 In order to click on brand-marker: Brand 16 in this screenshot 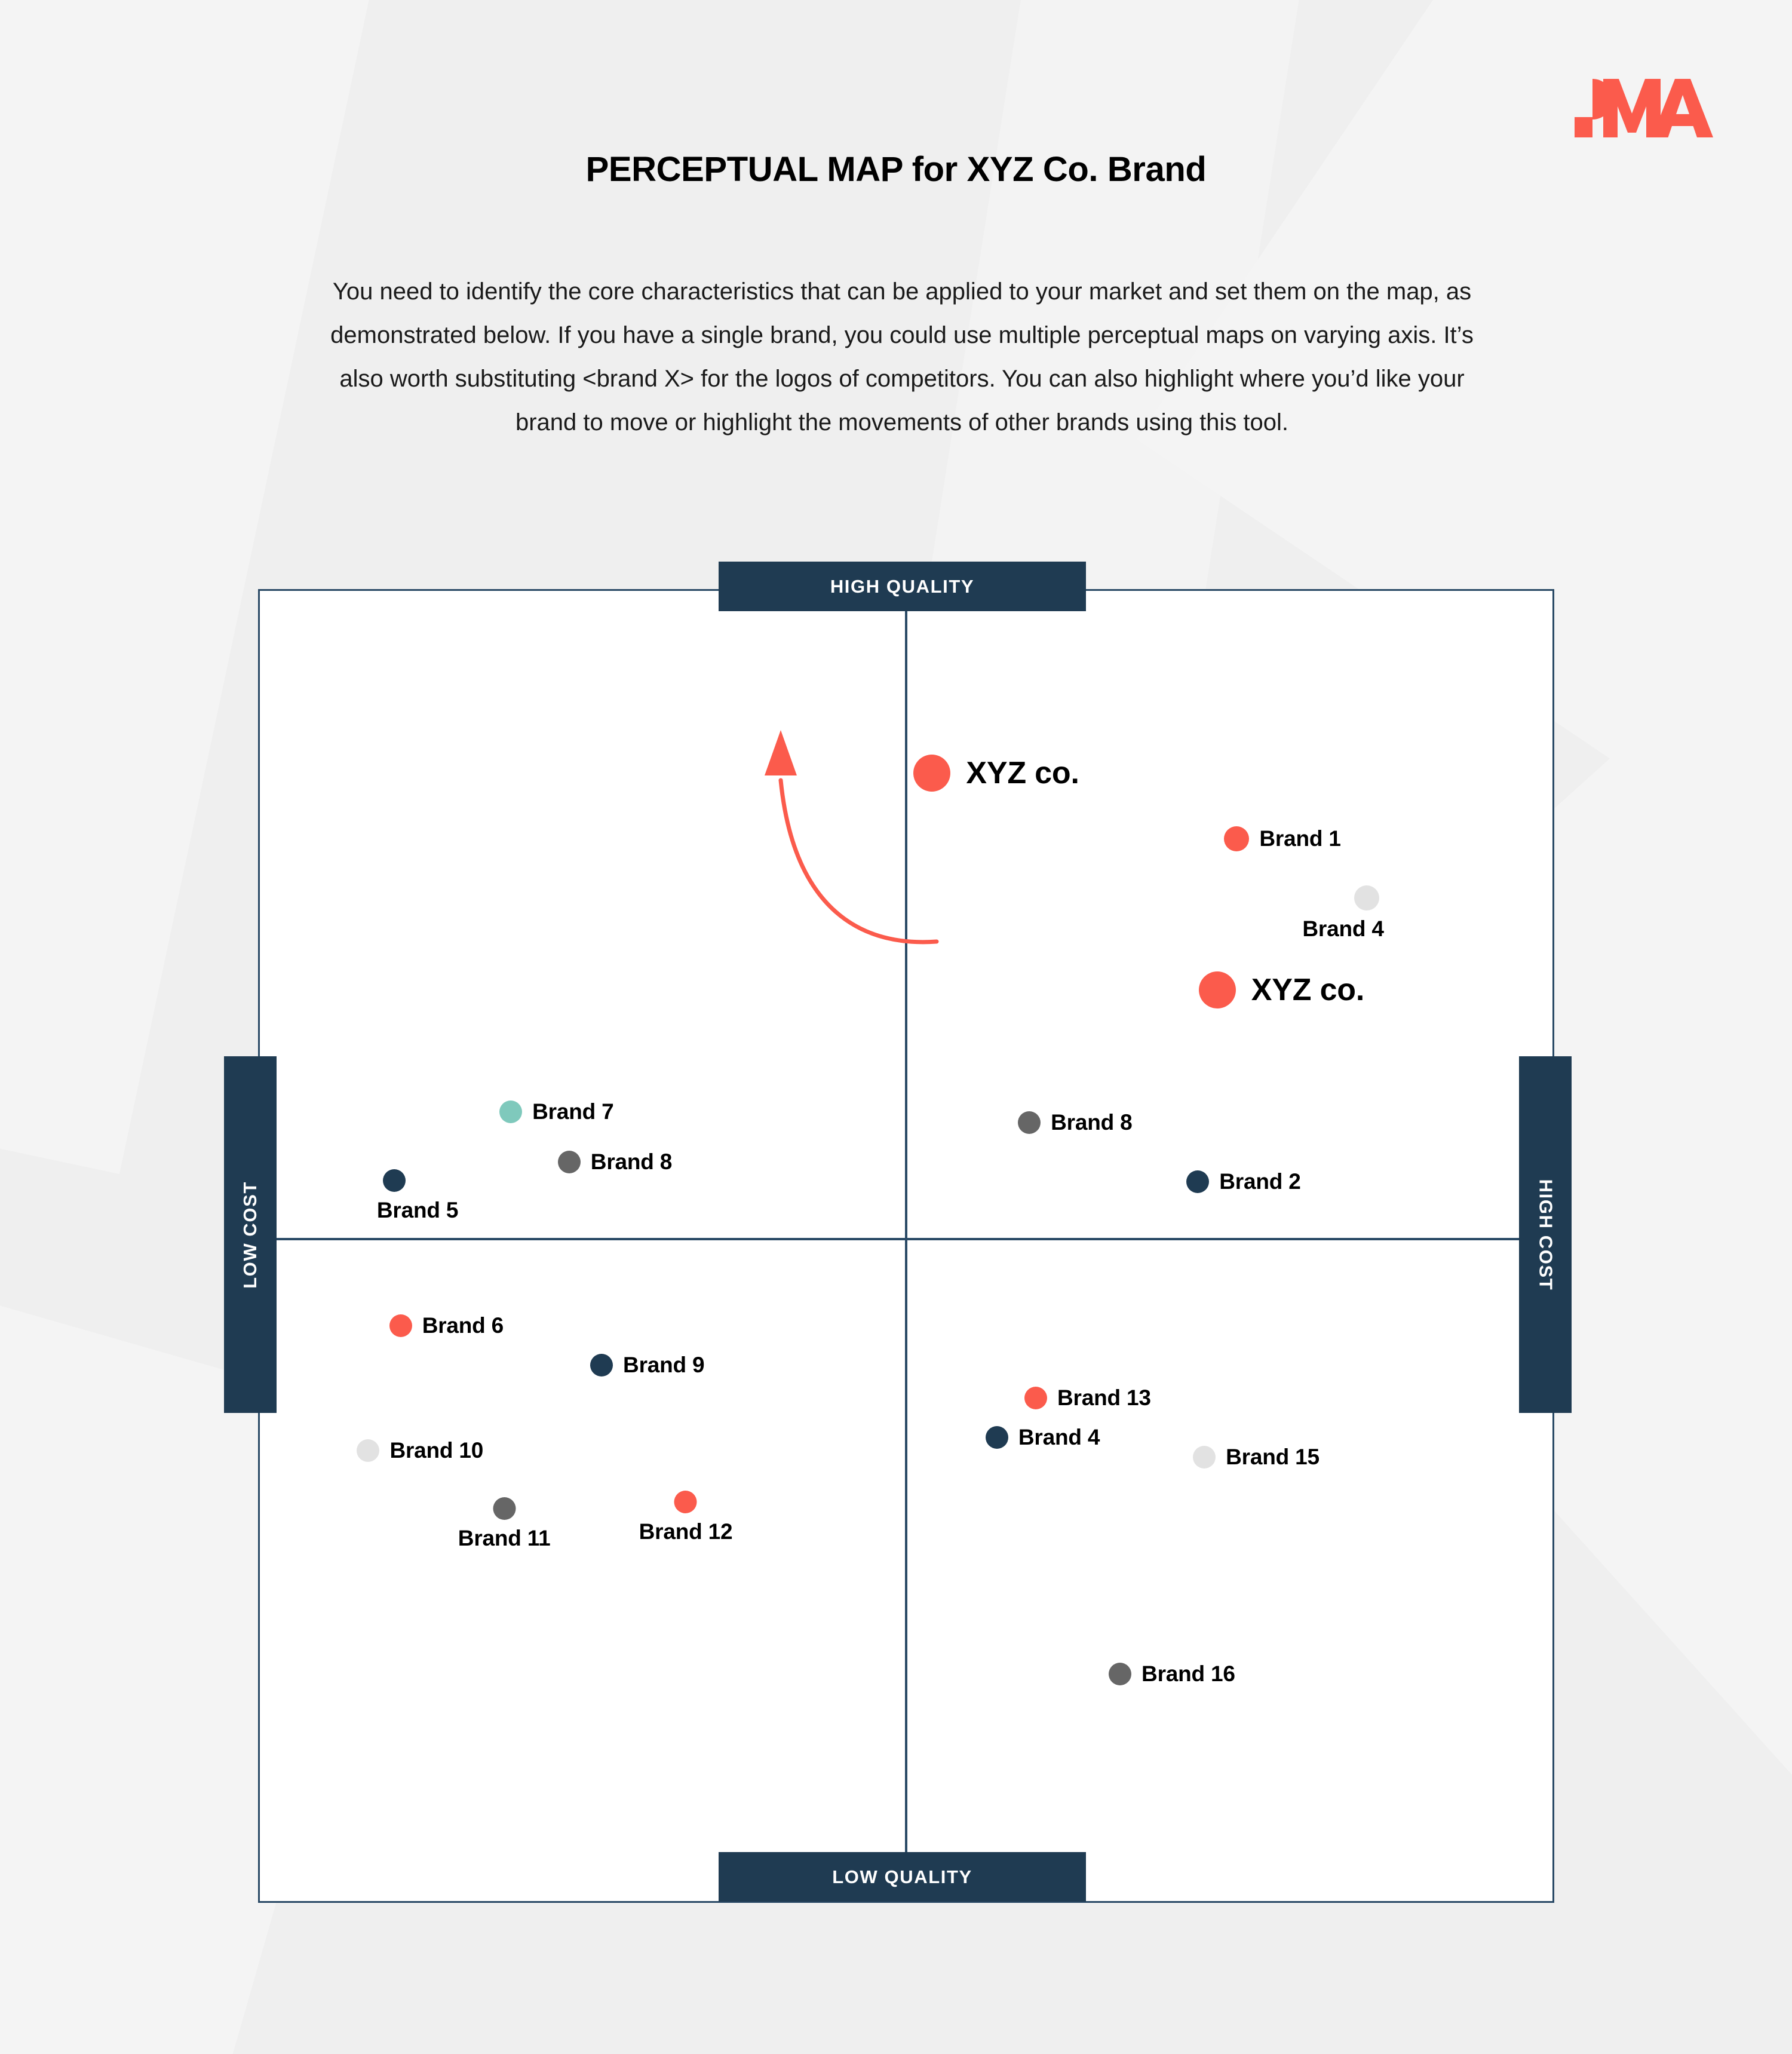, I will do `click(1172, 1674)`.